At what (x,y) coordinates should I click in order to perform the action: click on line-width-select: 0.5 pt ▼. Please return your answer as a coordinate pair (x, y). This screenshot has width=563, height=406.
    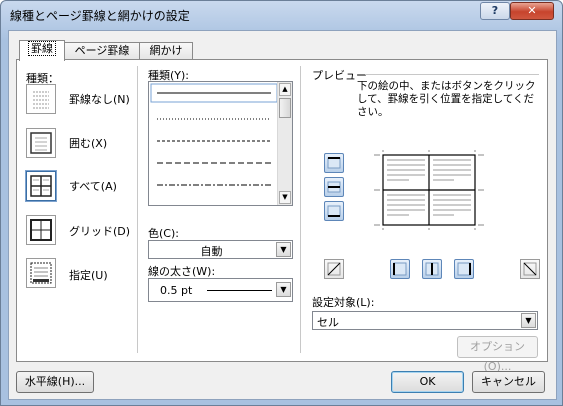
    Looking at the image, I should click on (220, 290).